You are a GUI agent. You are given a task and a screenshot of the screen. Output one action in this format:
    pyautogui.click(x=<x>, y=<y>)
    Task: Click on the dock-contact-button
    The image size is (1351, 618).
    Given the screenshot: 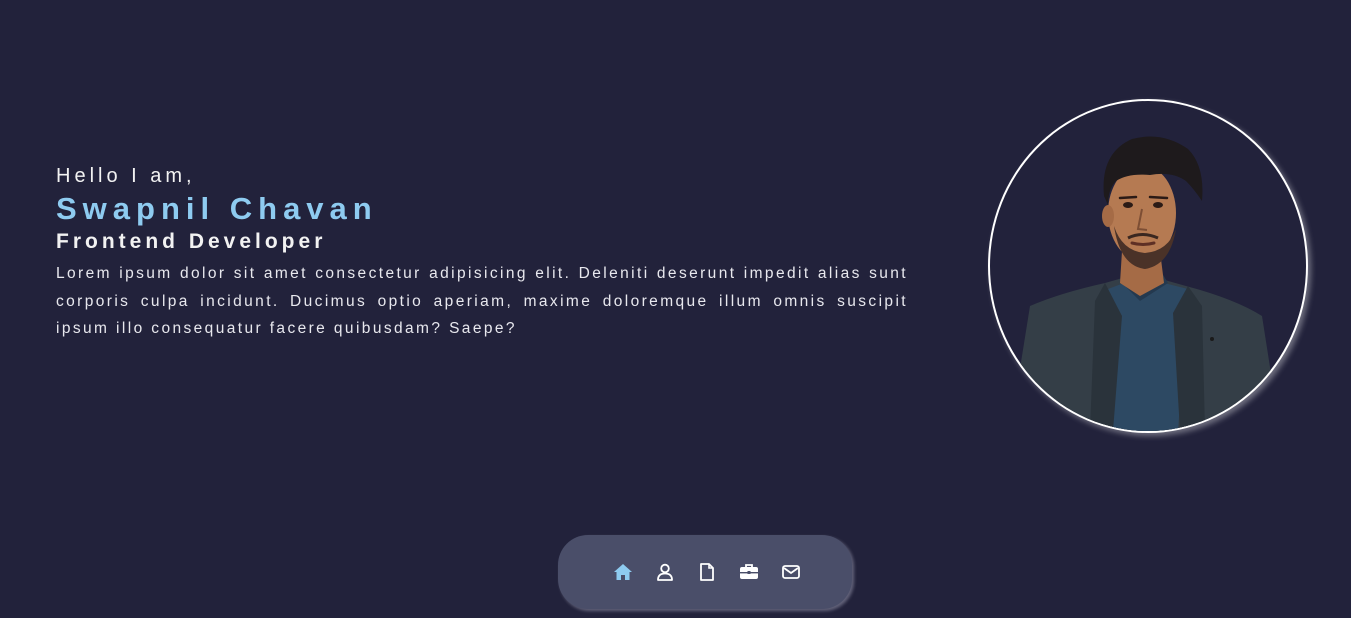 What is the action you would take?
    pyautogui.click(x=791, y=572)
    